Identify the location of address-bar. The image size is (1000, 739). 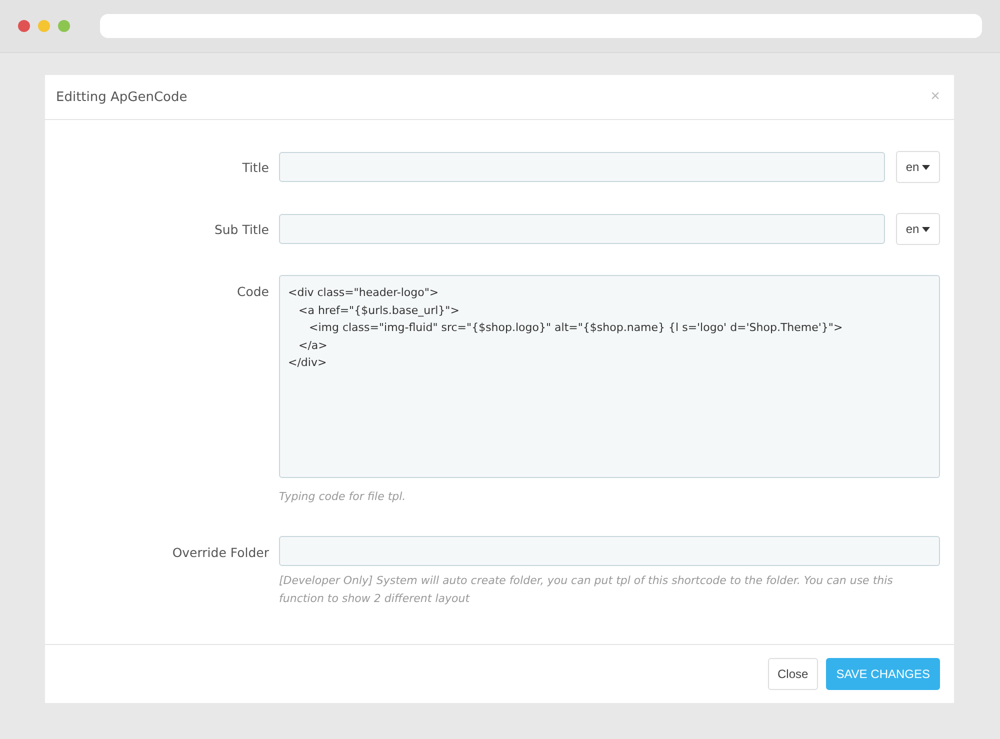
(541, 26).